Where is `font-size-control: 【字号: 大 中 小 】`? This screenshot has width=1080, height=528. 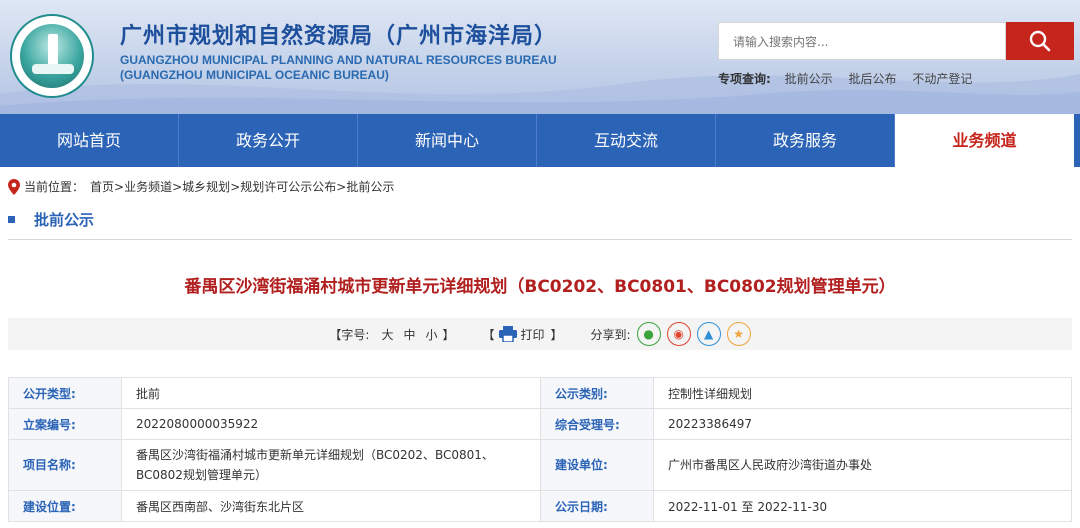
font-size-control: 【字号: 大 中 小 】 is located at coordinates (391, 334).